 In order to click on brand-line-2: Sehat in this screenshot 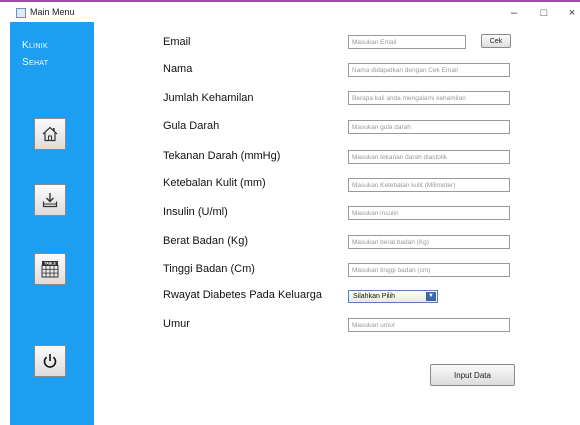, I will do `click(35, 62)`.